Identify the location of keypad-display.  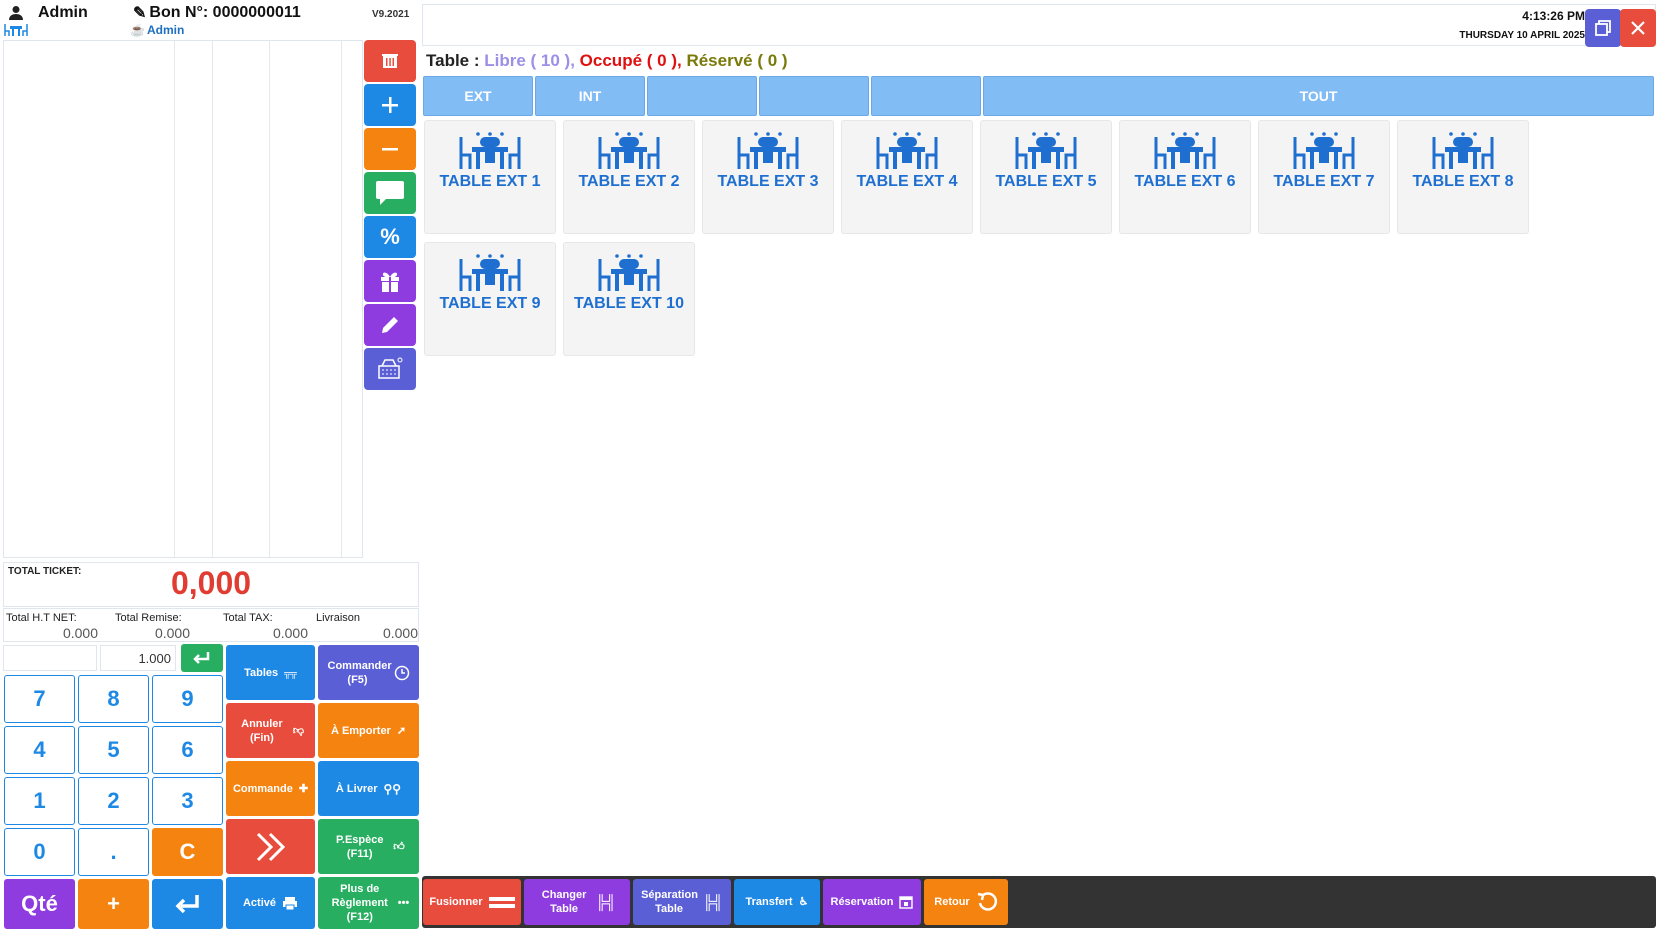
(50, 658).